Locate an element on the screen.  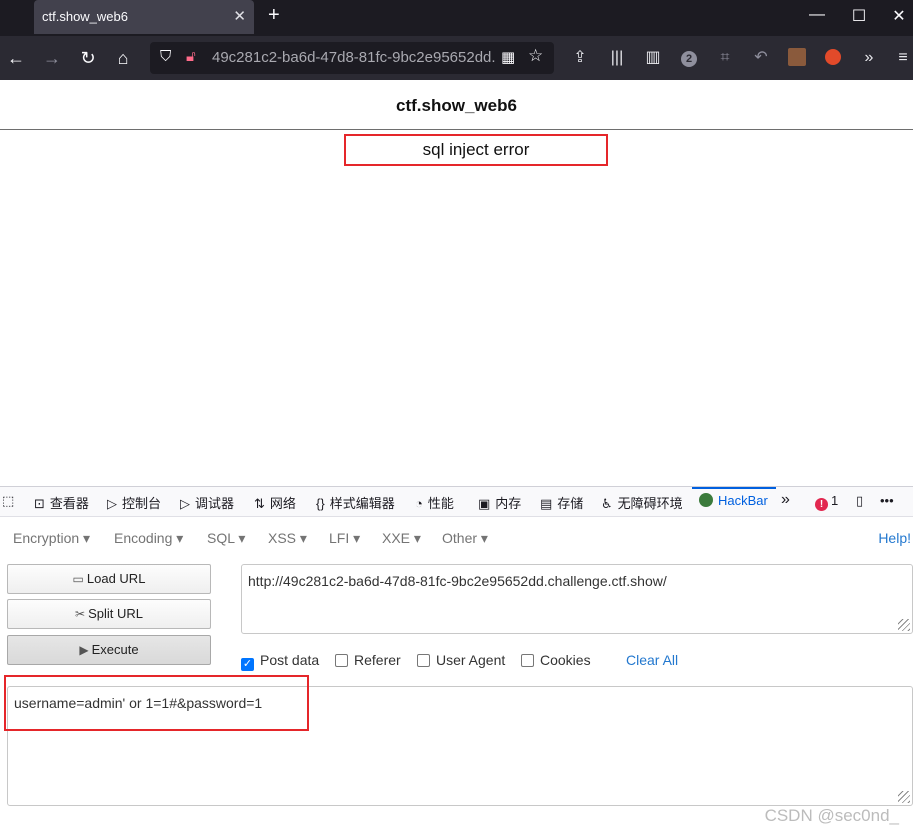
error-count: ! 1 is located at coordinates (826, 502).